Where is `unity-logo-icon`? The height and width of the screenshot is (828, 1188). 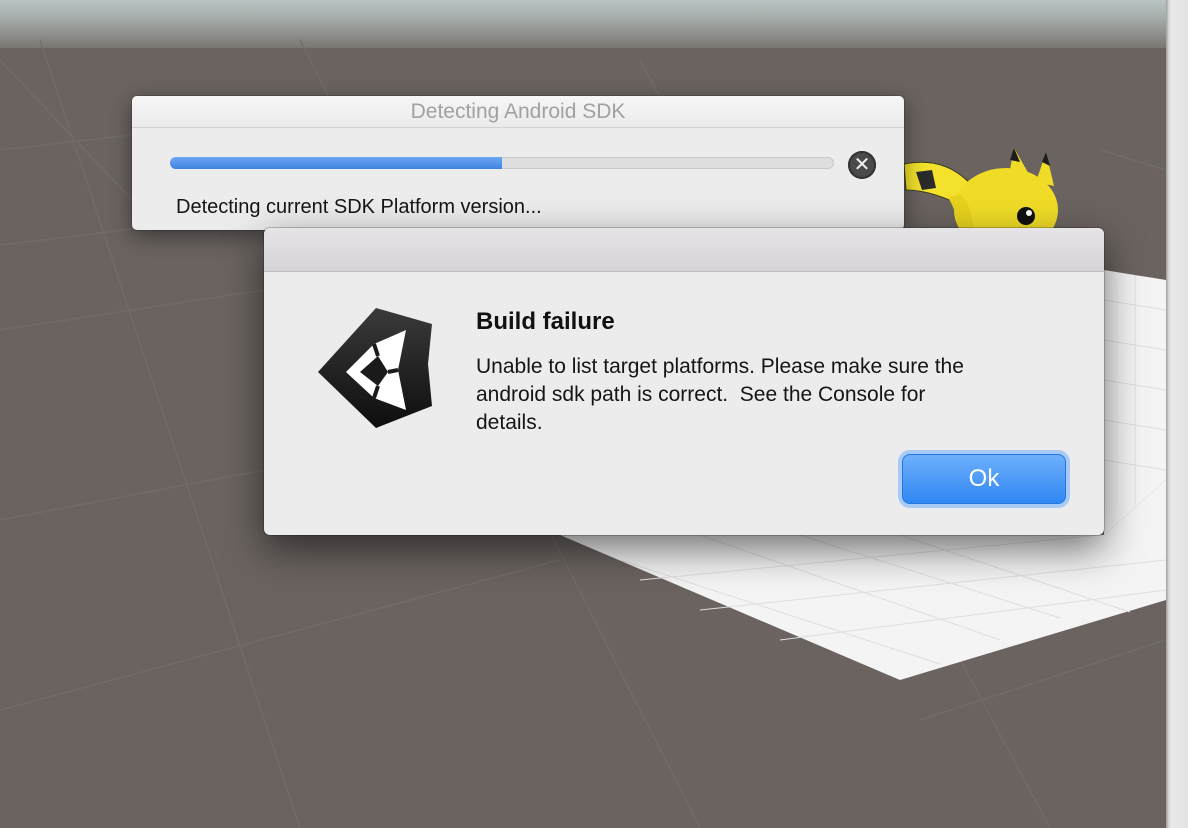
unity-logo-icon is located at coordinates (375, 368).